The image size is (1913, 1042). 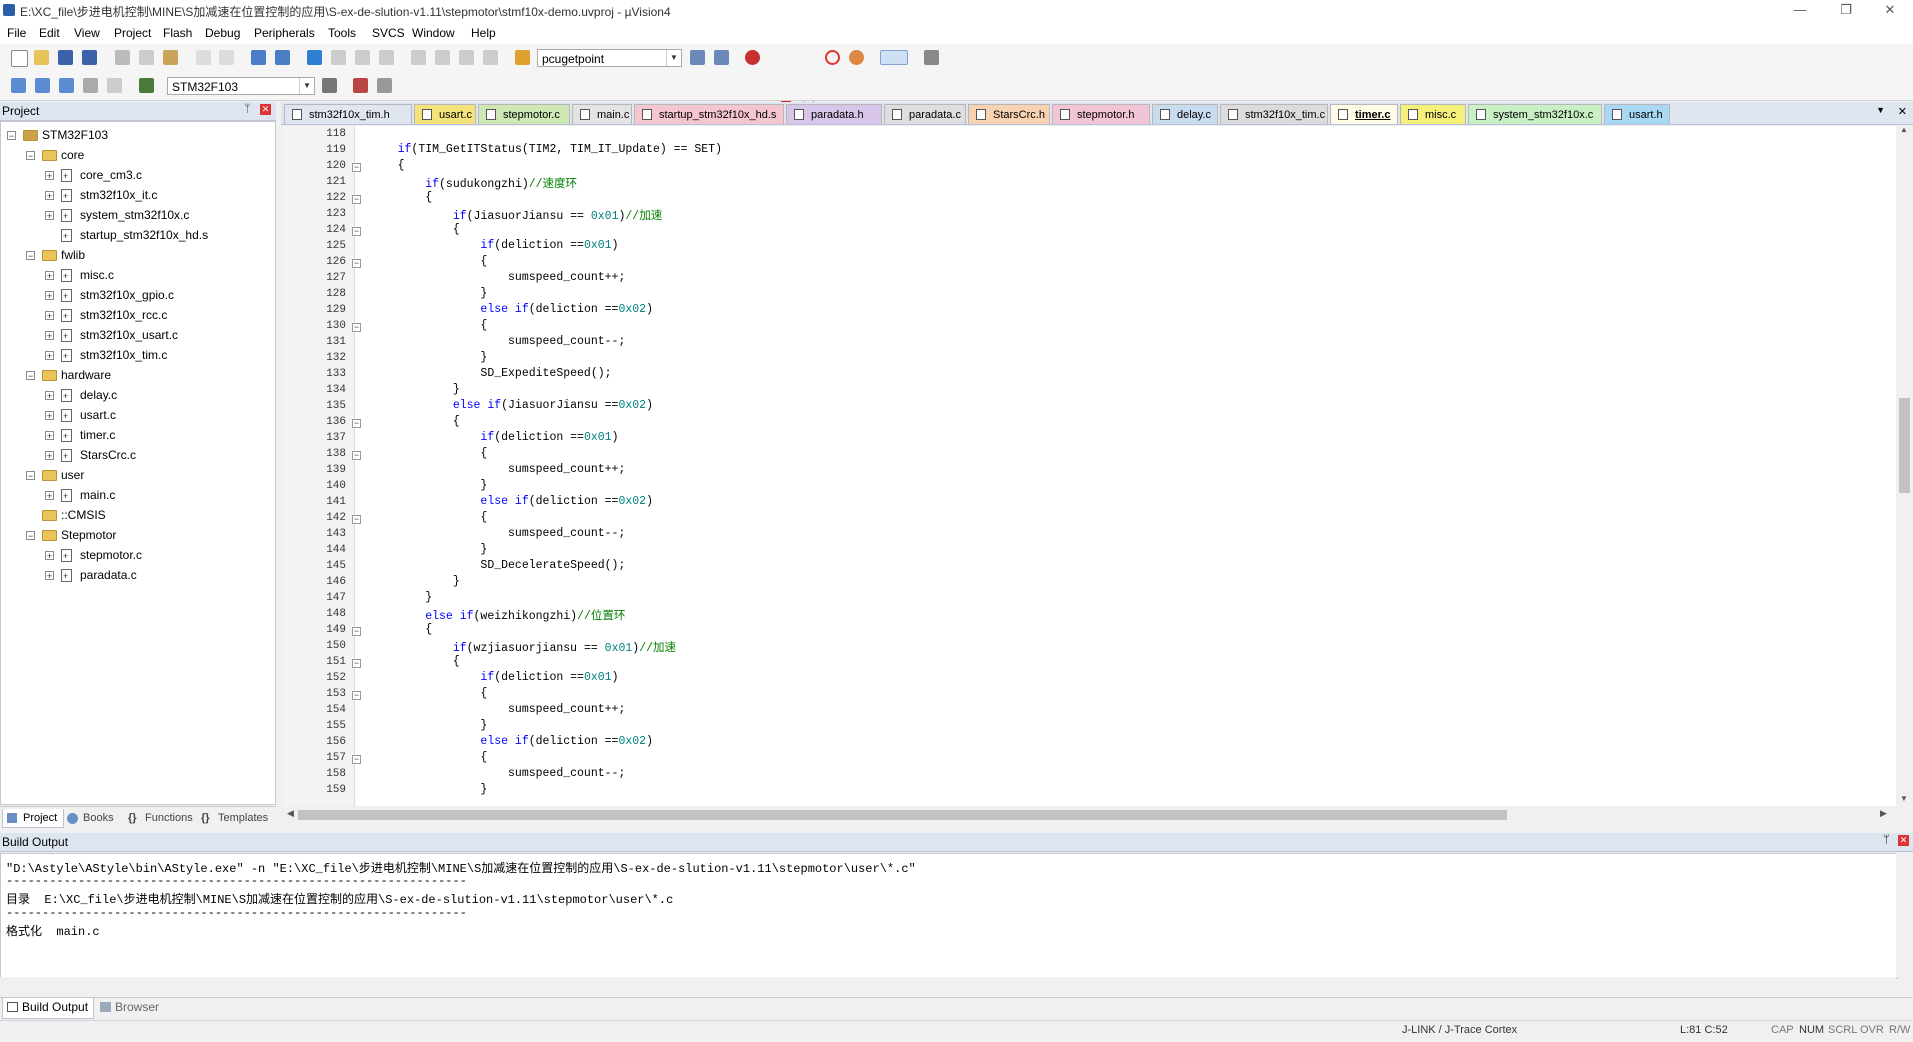 What do you see at coordinates (137, 515) in the screenshot?
I see `tree-folder-item: ::CMSIS` at bounding box center [137, 515].